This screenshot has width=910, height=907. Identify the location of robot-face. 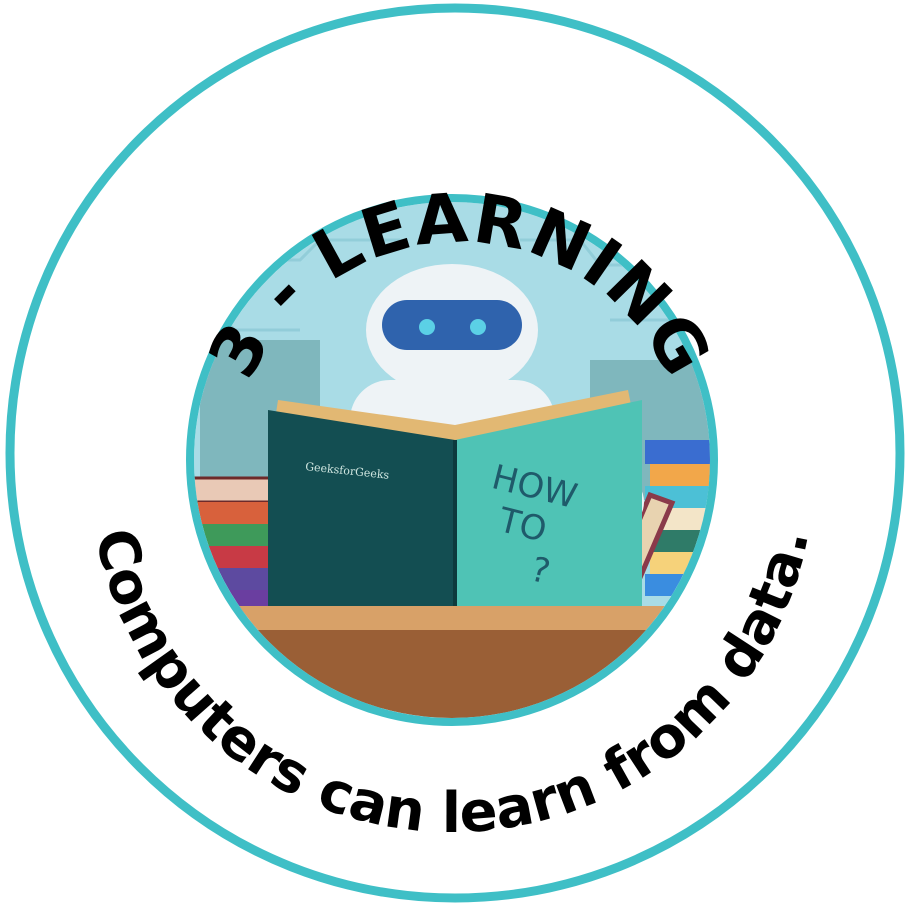
(452, 325).